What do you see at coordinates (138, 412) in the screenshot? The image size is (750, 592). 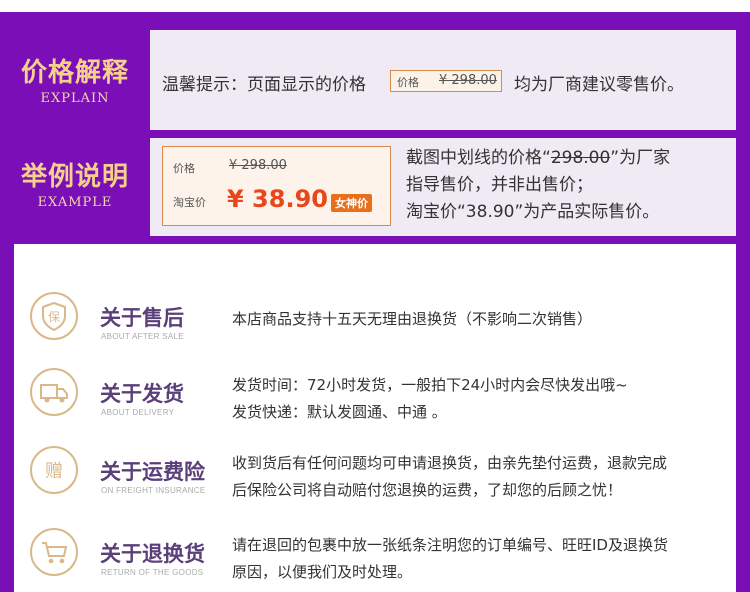 I see `service-subtitle: ABOUT DELIVERY` at bounding box center [138, 412].